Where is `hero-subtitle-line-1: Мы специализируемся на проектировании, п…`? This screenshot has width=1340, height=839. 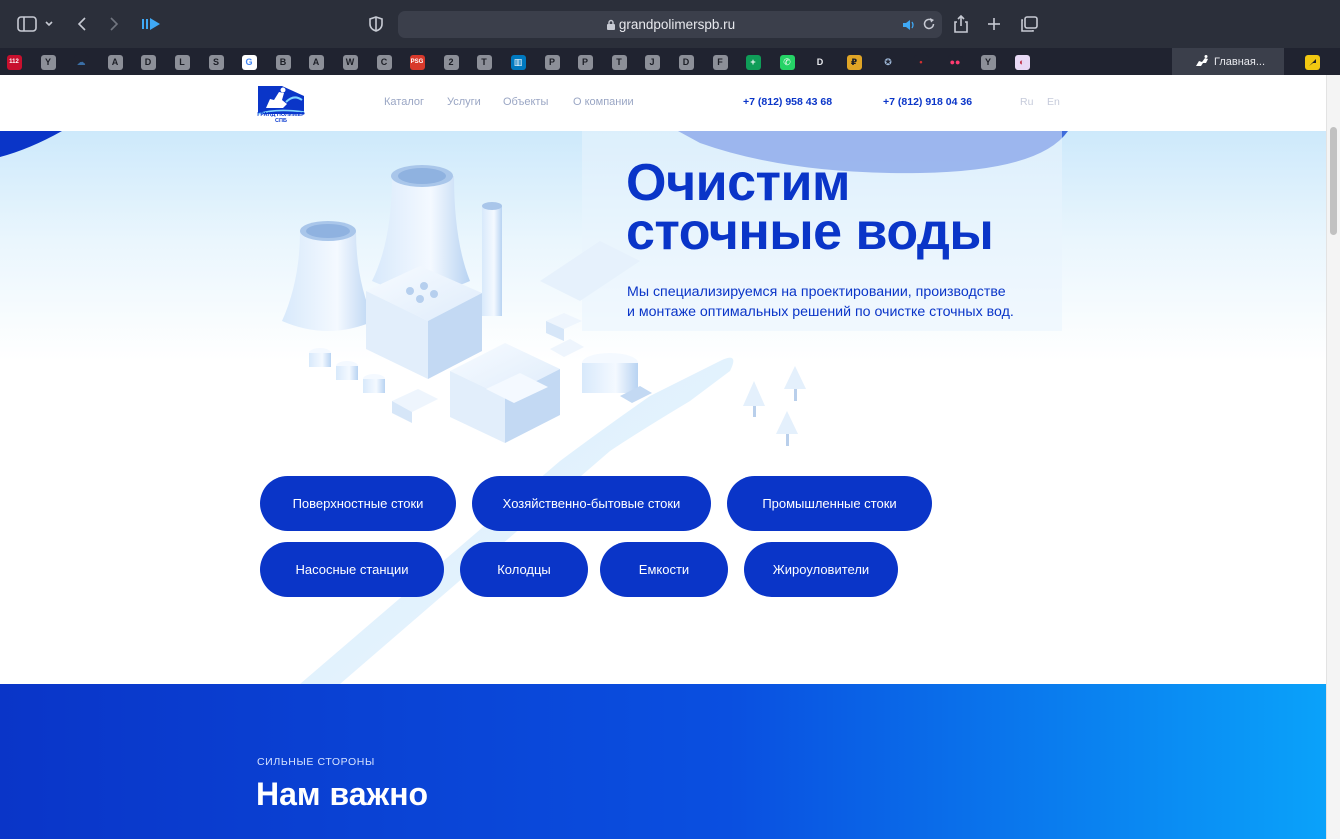
hero-subtitle-line-1: Мы специализируемся на проектировании, п… is located at coordinates (816, 292).